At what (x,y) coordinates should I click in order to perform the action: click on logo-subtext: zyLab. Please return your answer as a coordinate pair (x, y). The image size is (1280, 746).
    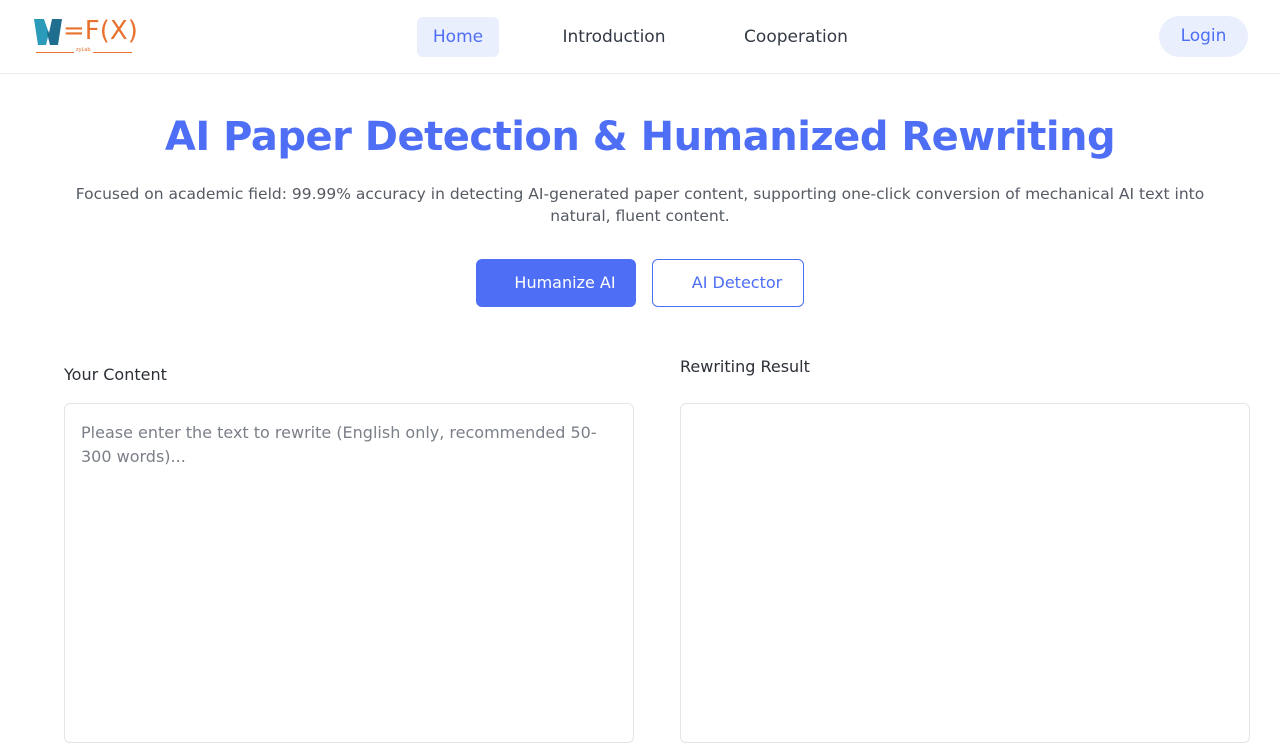
    Looking at the image, I should click on (83, 50).